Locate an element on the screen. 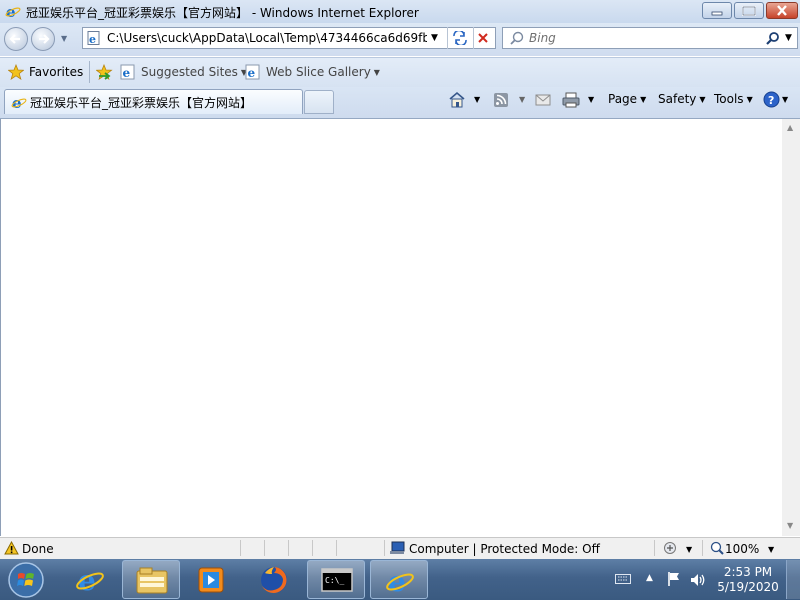  feeds-icon is located at coordinates (501, 100).